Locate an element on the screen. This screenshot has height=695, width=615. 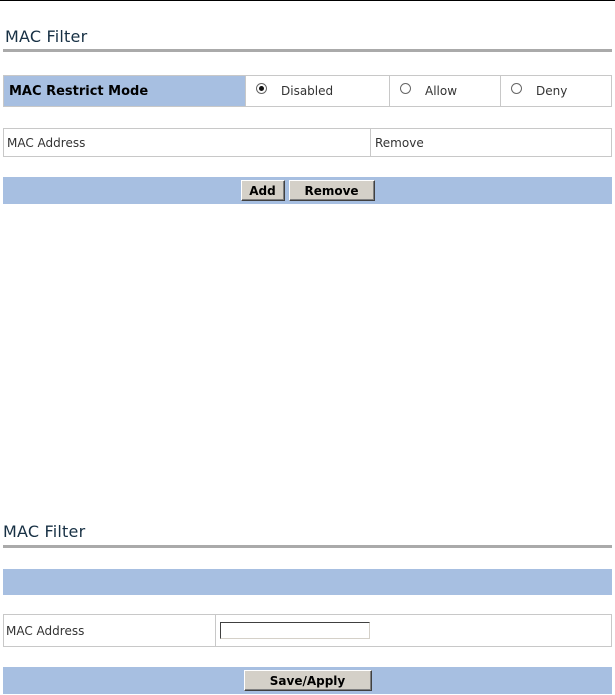
radio-button-allow is located at coordinates (405, 88).